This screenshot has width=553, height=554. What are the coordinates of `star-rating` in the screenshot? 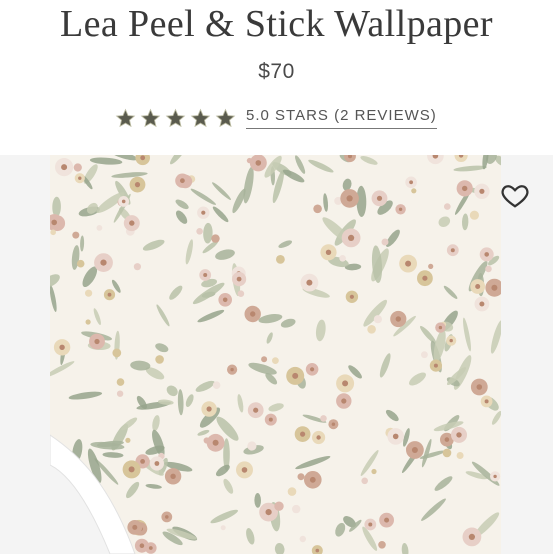 It's located at (175, 118).